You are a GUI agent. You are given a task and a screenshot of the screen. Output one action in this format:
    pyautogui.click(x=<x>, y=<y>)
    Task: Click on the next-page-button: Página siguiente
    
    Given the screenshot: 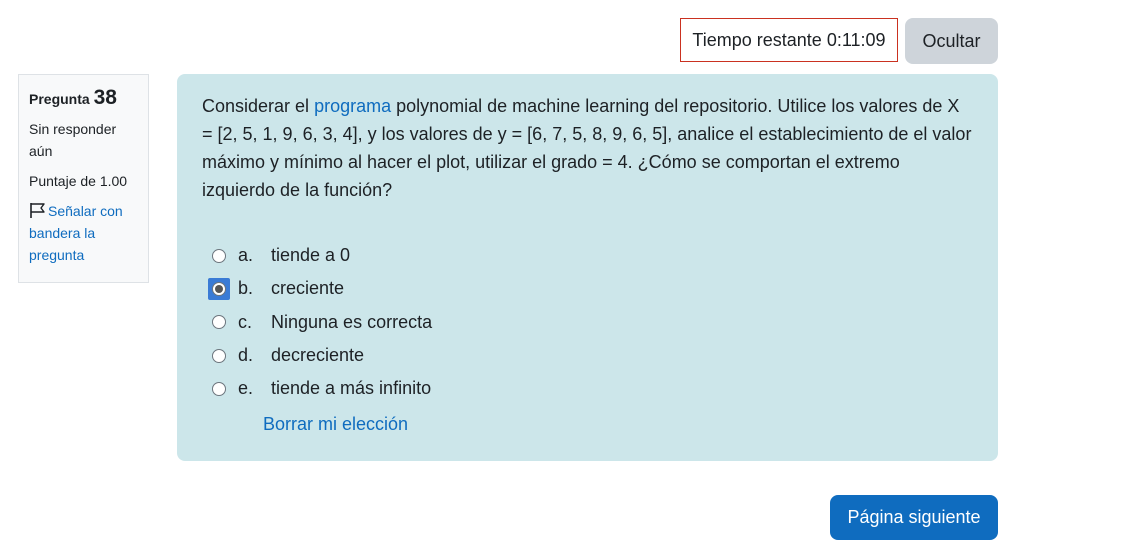 What is the action you would take?
    pyautogui.click(x=914, y=517)
    